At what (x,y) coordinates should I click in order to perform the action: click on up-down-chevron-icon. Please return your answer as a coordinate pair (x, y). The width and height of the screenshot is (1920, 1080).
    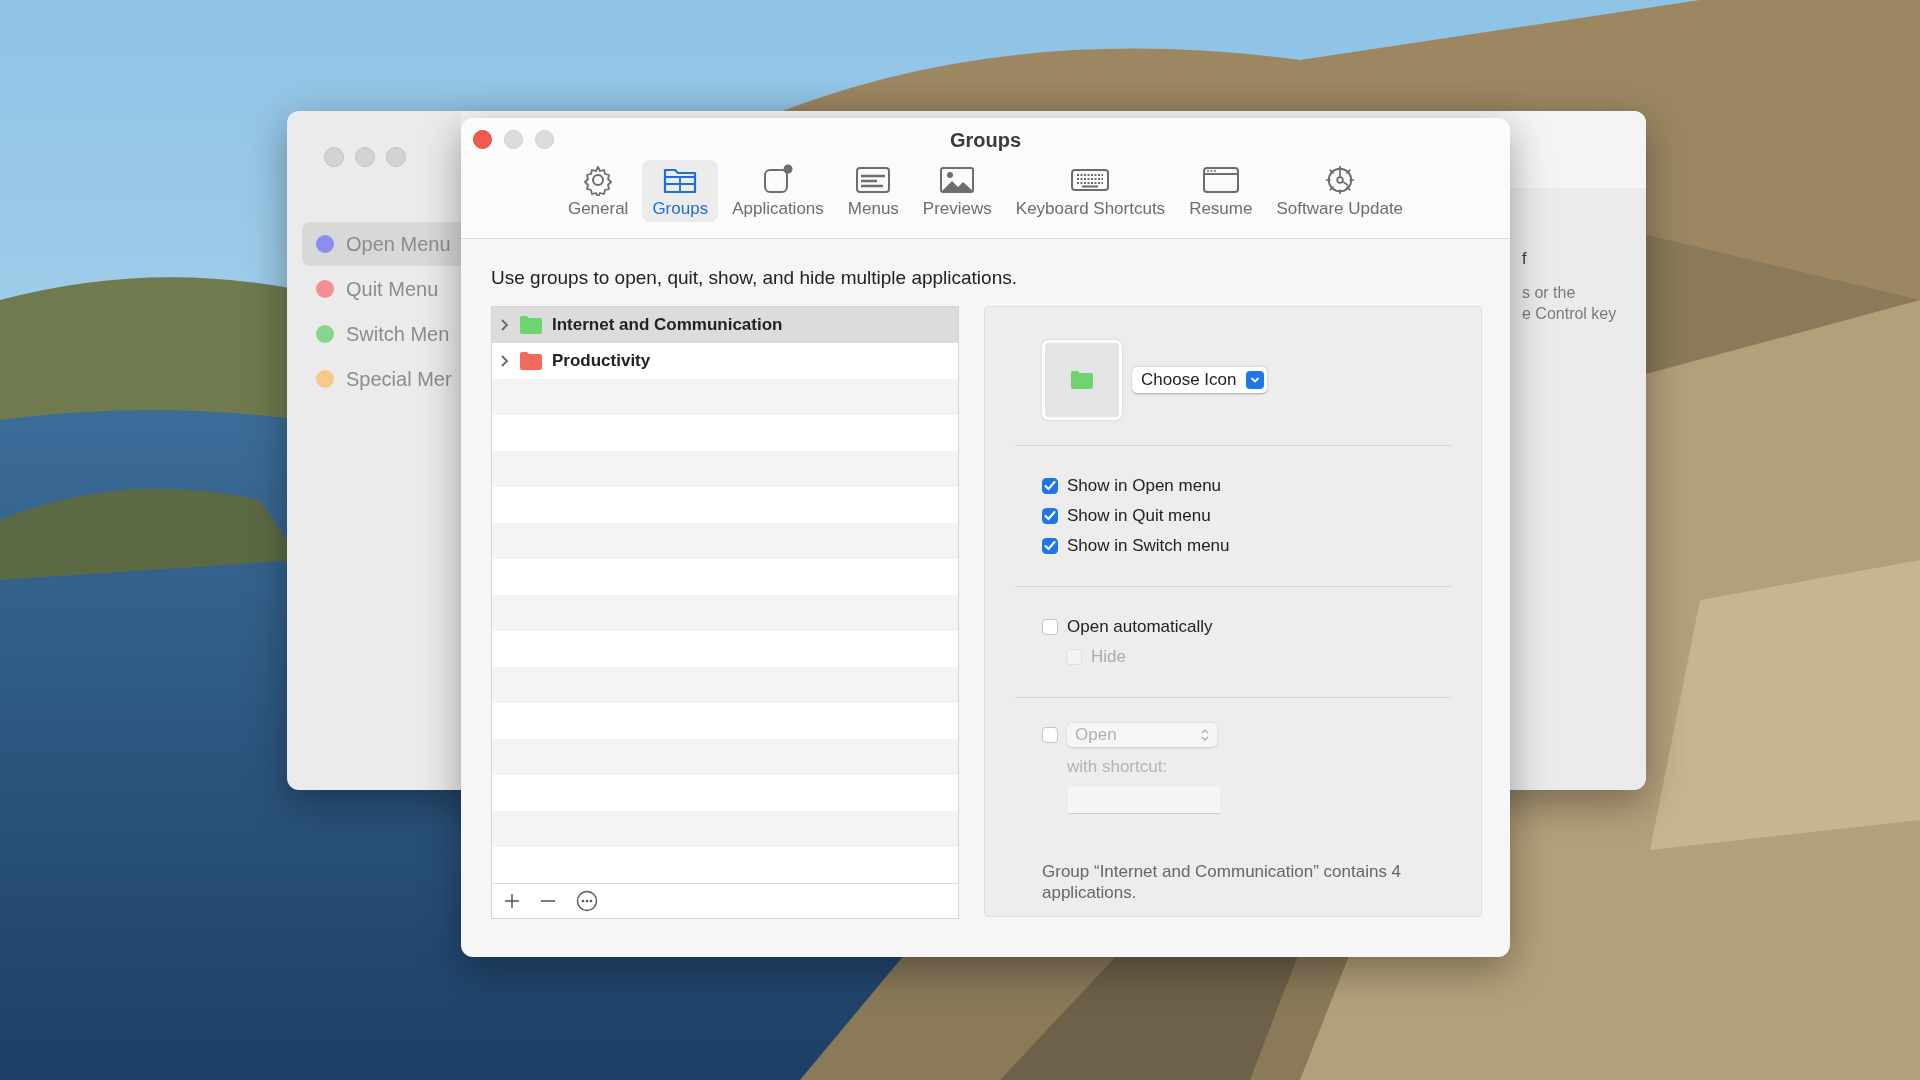
    Looking at the image, I should click on (1205, 735).